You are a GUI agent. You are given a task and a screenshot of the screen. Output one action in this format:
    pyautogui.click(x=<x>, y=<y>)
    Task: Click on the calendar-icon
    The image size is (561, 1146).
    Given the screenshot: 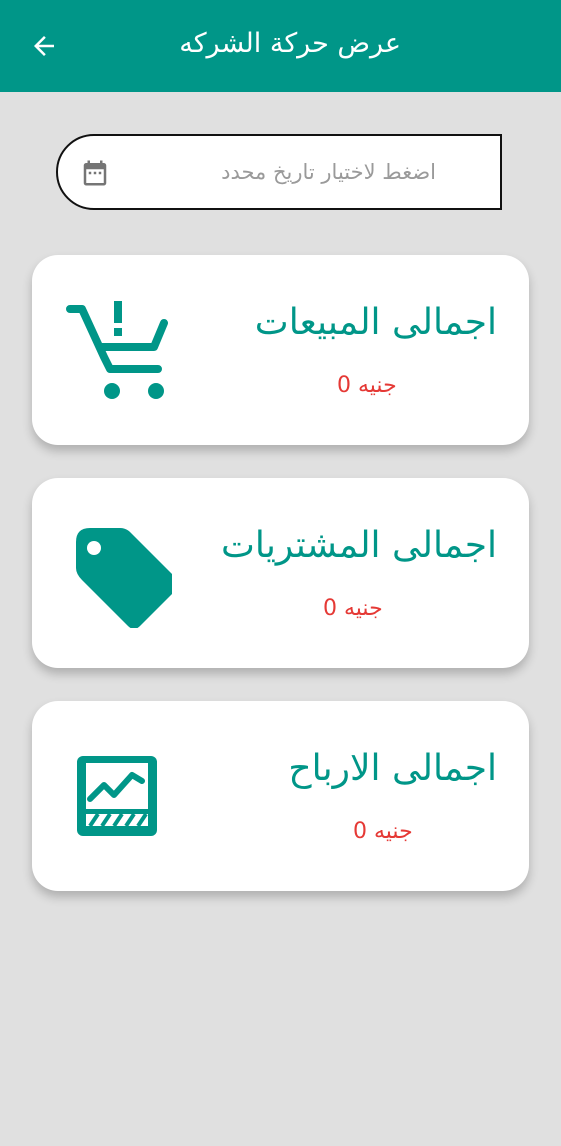 What is the action you would take?
    pyautogui.click(x=95, y=173)
    